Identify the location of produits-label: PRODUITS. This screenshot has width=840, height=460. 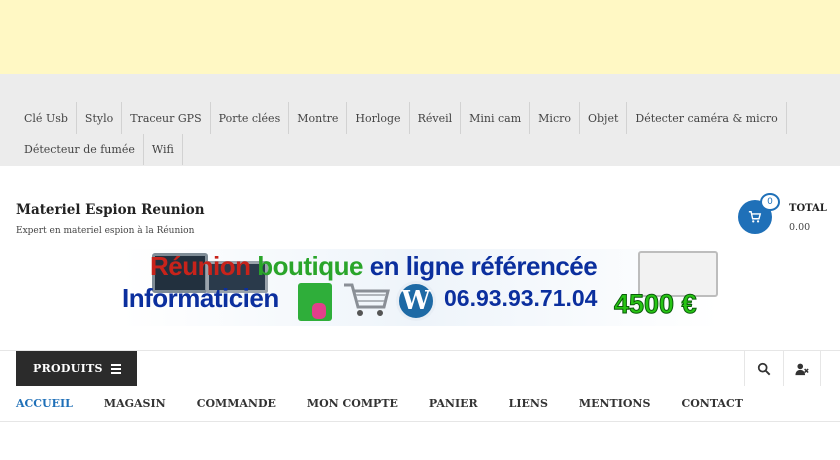
(68, 368).